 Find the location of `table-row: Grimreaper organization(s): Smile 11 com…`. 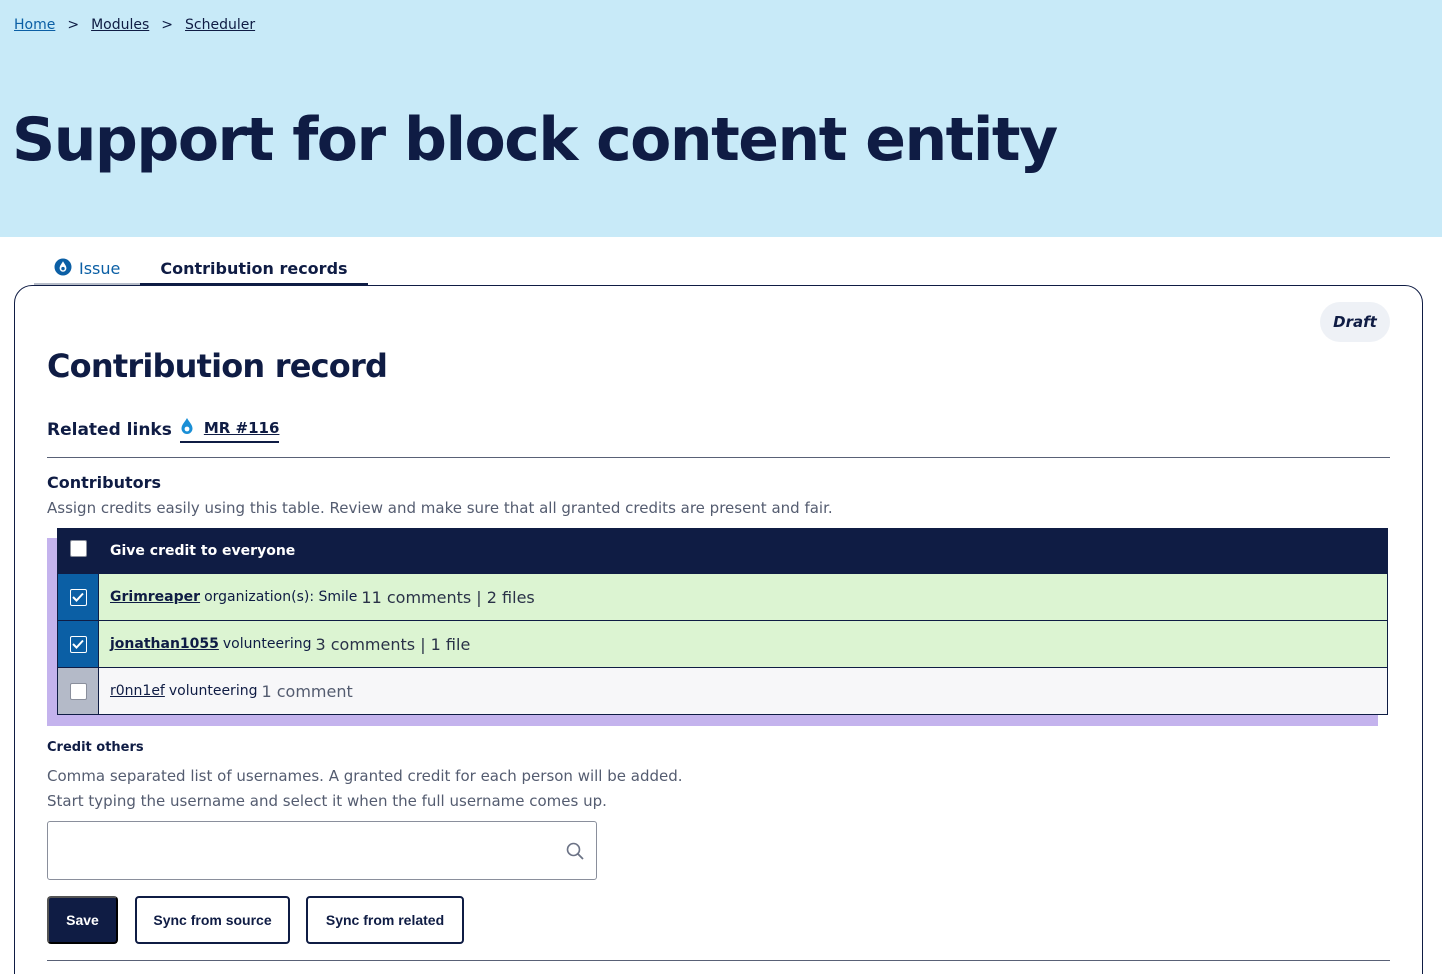

table-row: Grimreaper organization(s): Smile 11 com… is located at coordinates (722, 597).